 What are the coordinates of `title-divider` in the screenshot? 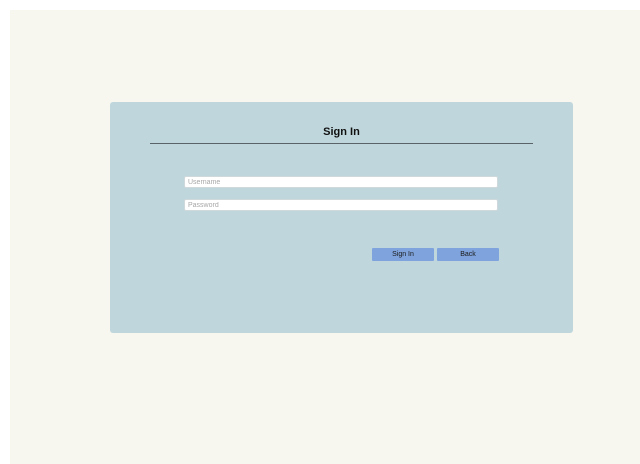 It's located at (341, 143).